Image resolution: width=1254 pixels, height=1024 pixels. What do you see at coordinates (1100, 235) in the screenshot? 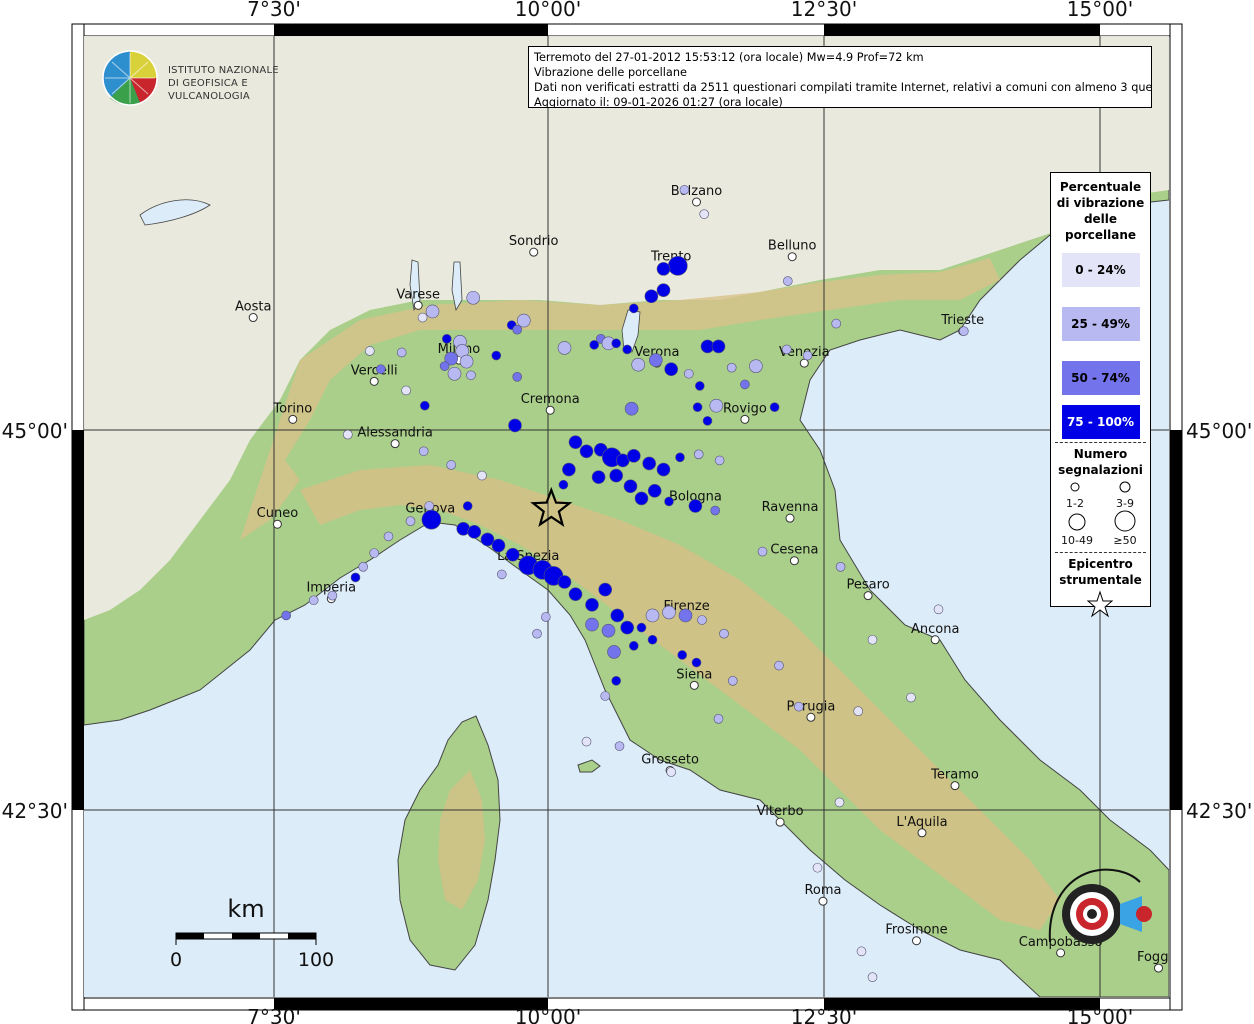
I see `legend-title-line: porcellane` at bounding box center [1100, 235].